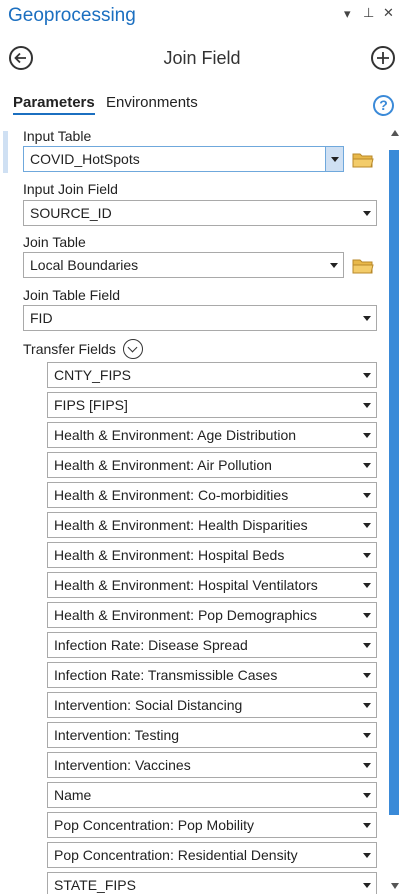  I want to click on tab-bar: Parameters Environments, so click(202, 106).